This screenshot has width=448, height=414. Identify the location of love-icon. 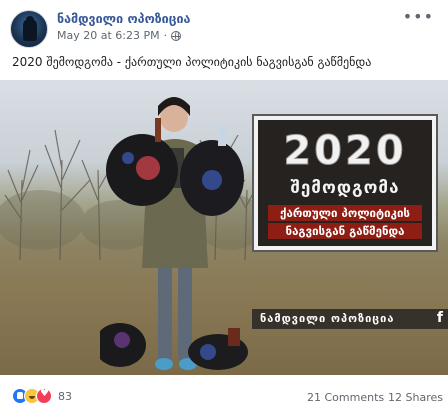
(44, 396).